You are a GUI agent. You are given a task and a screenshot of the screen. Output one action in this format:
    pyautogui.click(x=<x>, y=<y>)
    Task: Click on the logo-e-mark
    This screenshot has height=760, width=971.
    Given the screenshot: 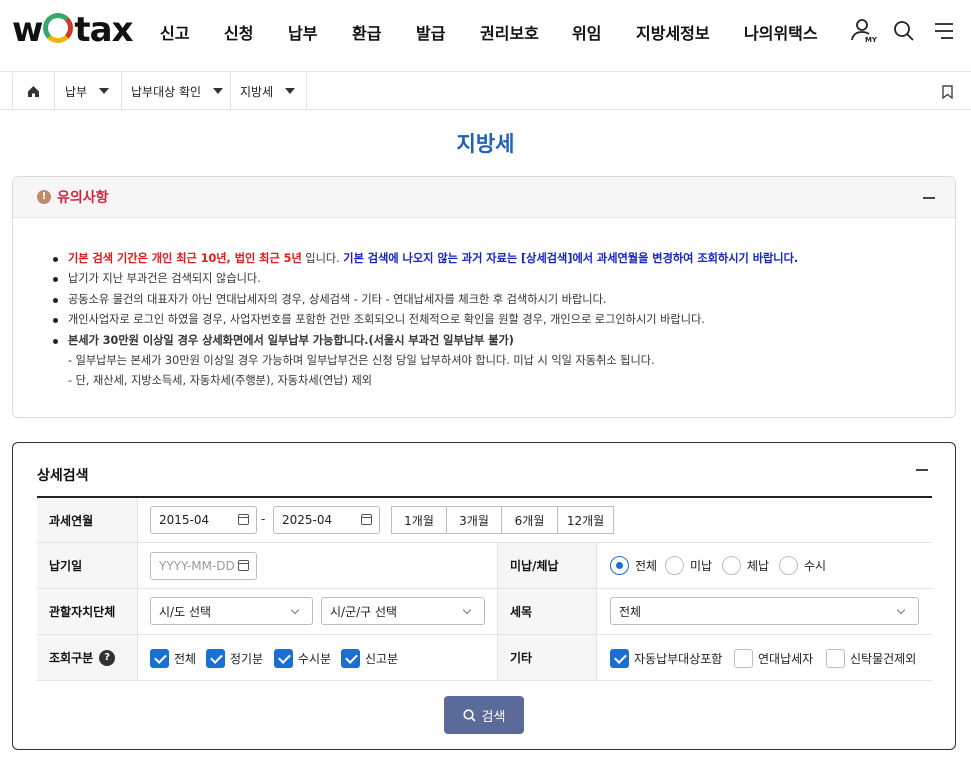 What is the action you would take?
    pyautogui.click(x=58, y=28)
    